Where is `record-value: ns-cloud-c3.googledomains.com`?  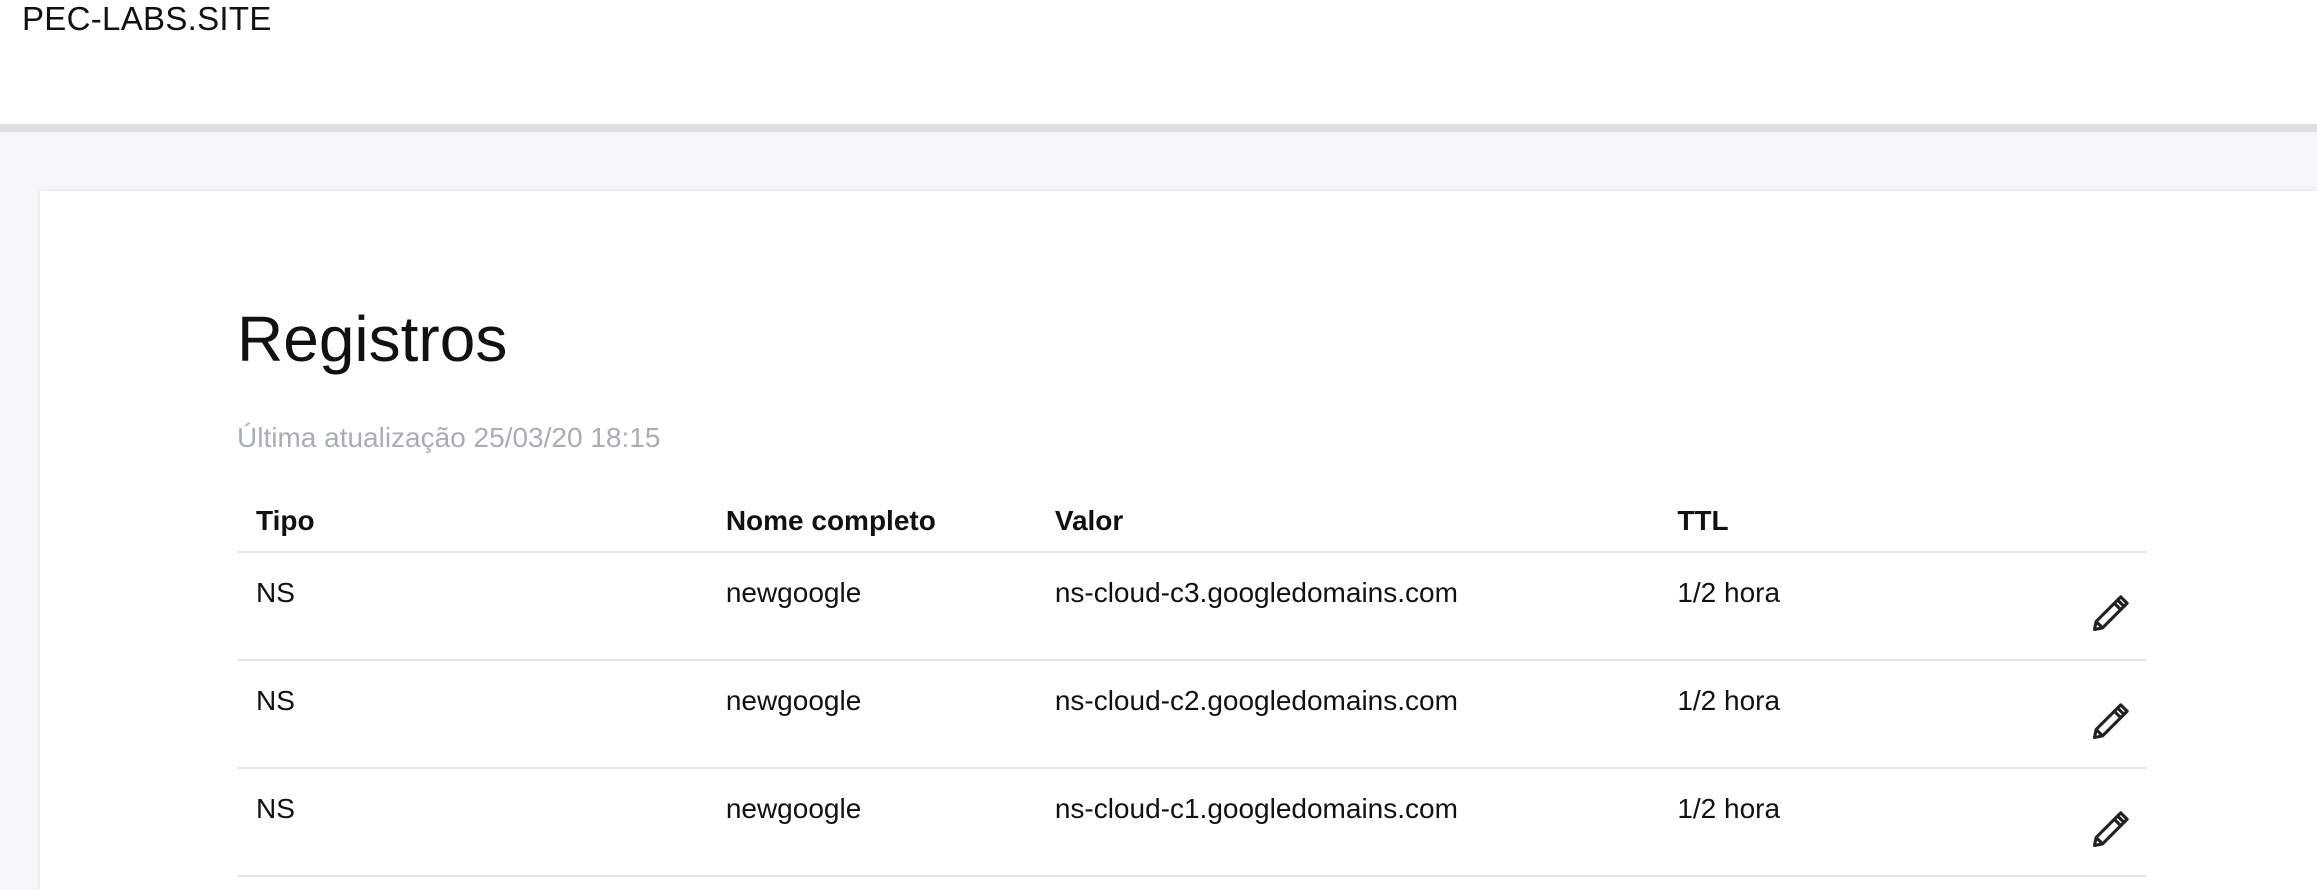 record-value: ns-cloud-c3.googledomains.com is located at coordinates (1347, 606).